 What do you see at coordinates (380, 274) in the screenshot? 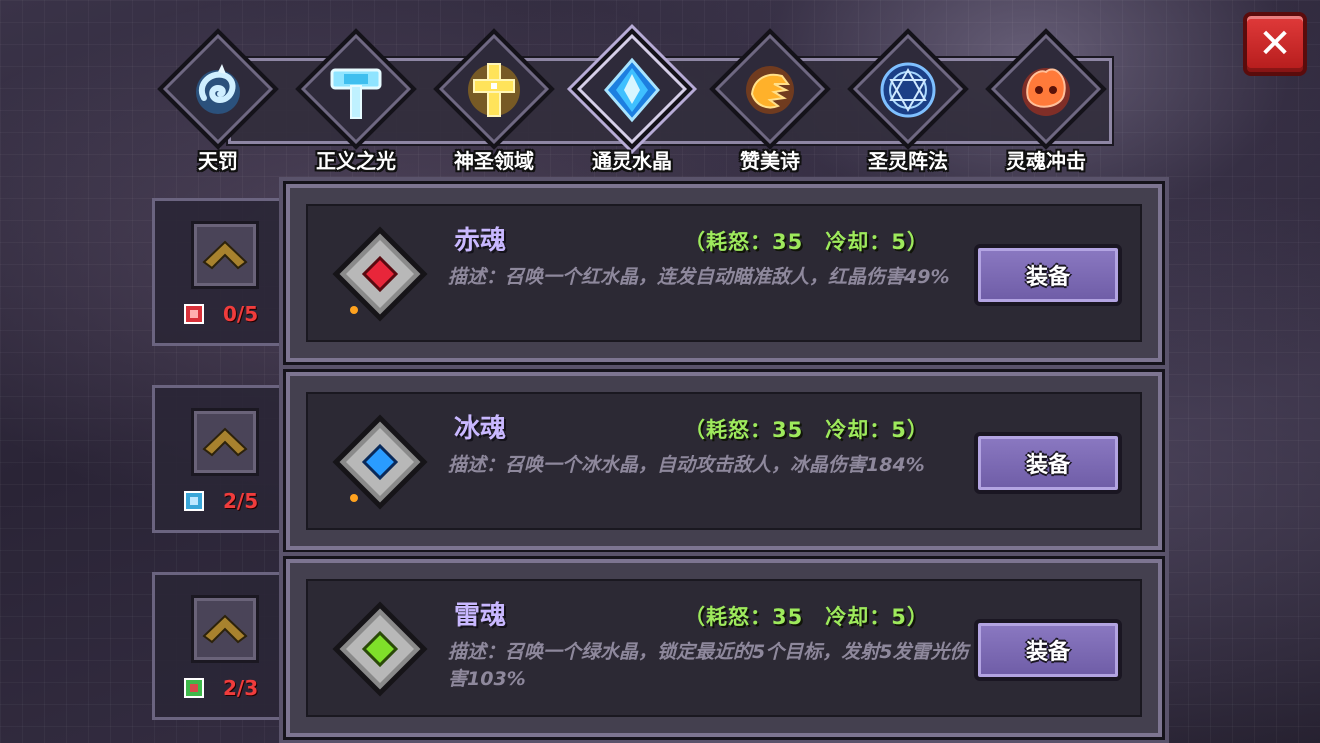
I see `red-crystal-icon` at bounding box center [380, 274].